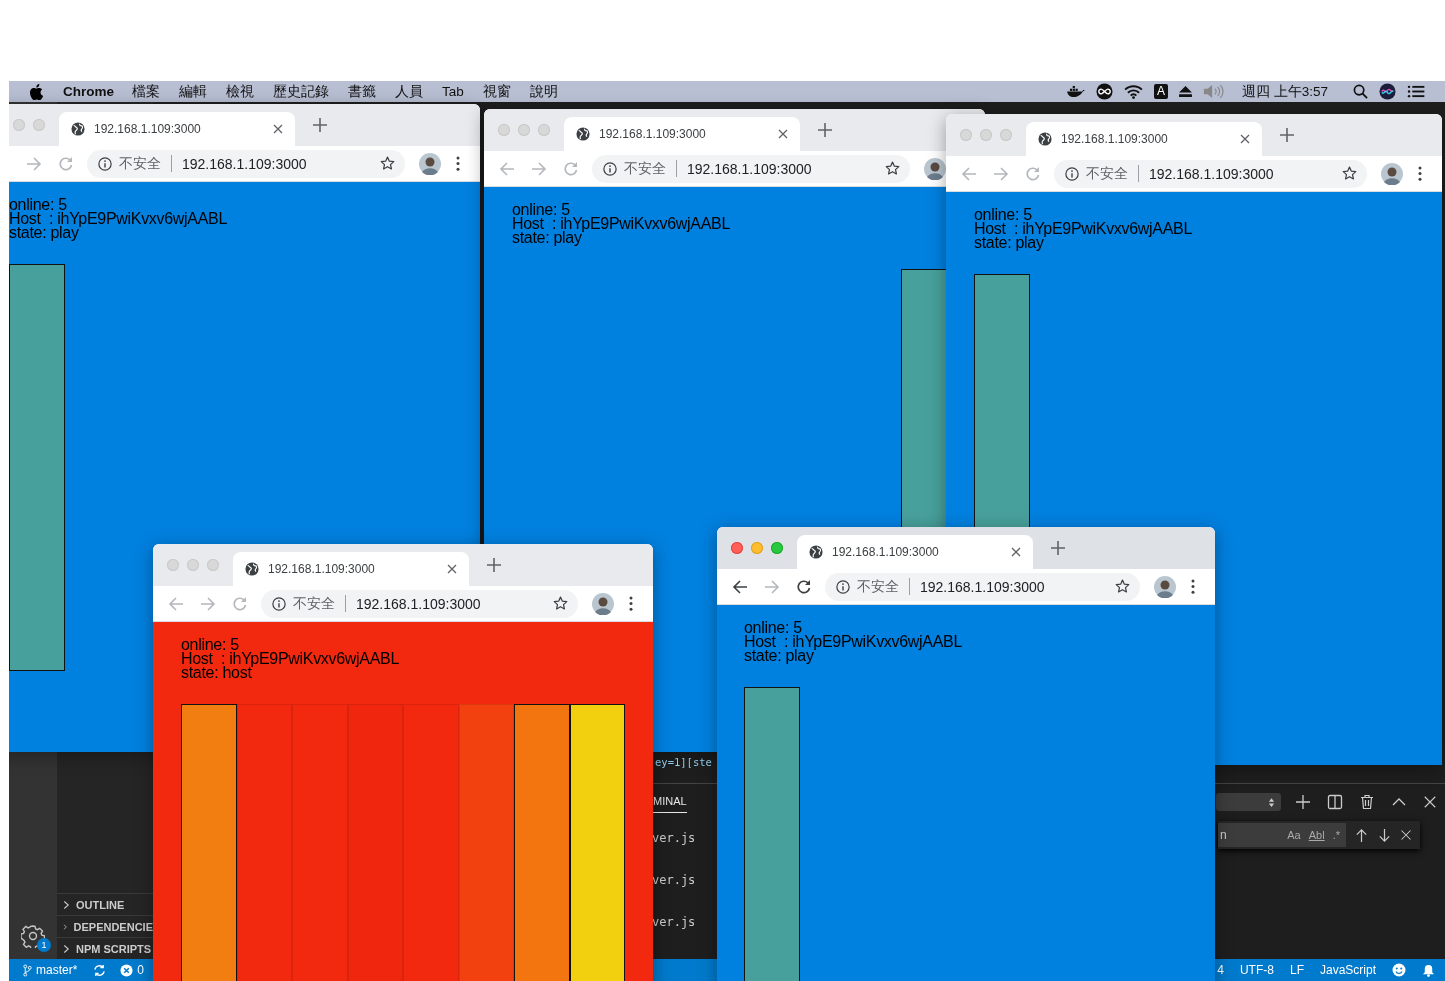 The image size is (1445, 981). Describe the element at coordinates (737, 548) in the screenshot. I see `close-window-button` at that location.